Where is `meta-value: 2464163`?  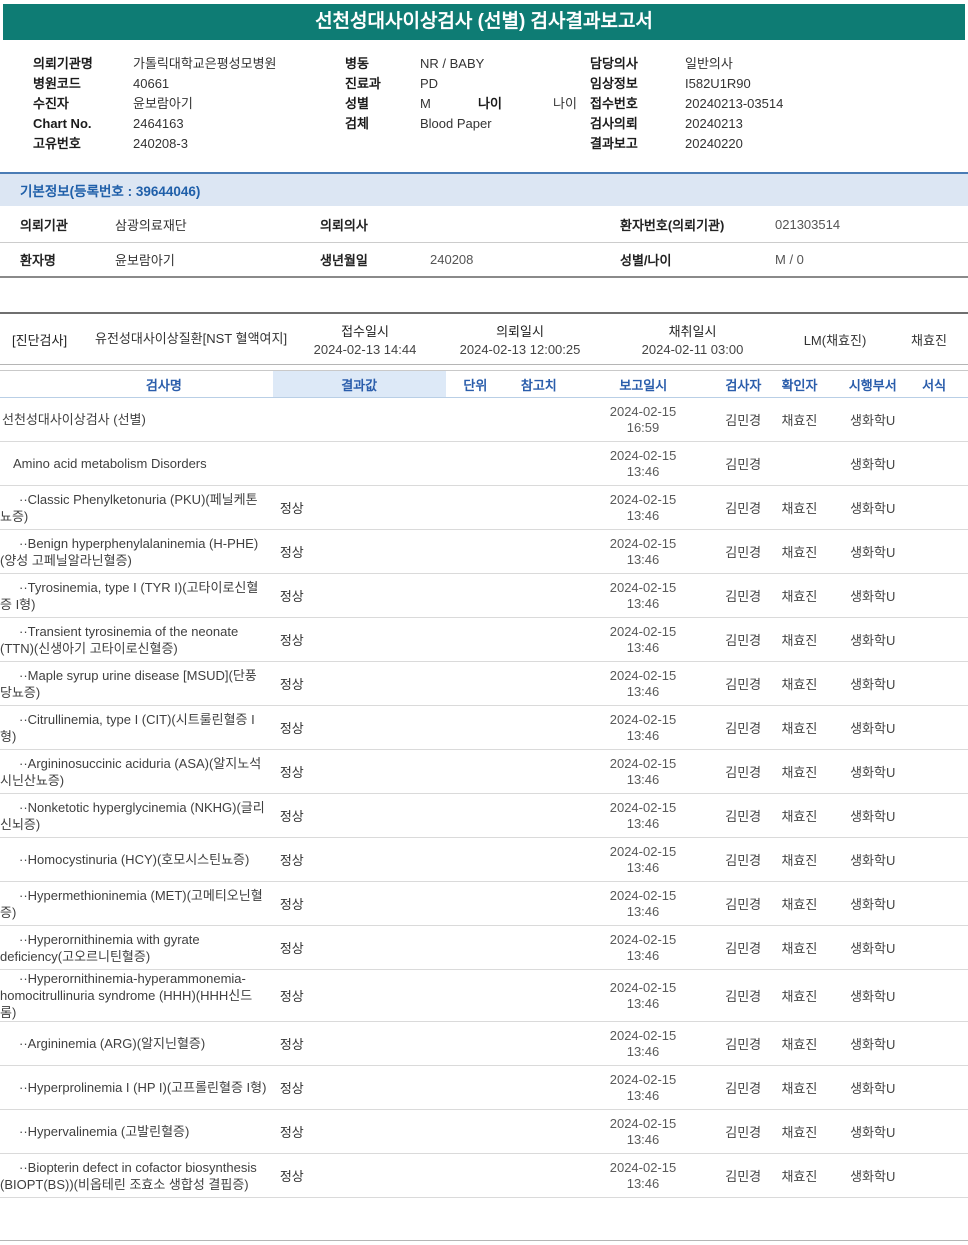
meta-value: 2464163 is located at coordinates (158, 123).